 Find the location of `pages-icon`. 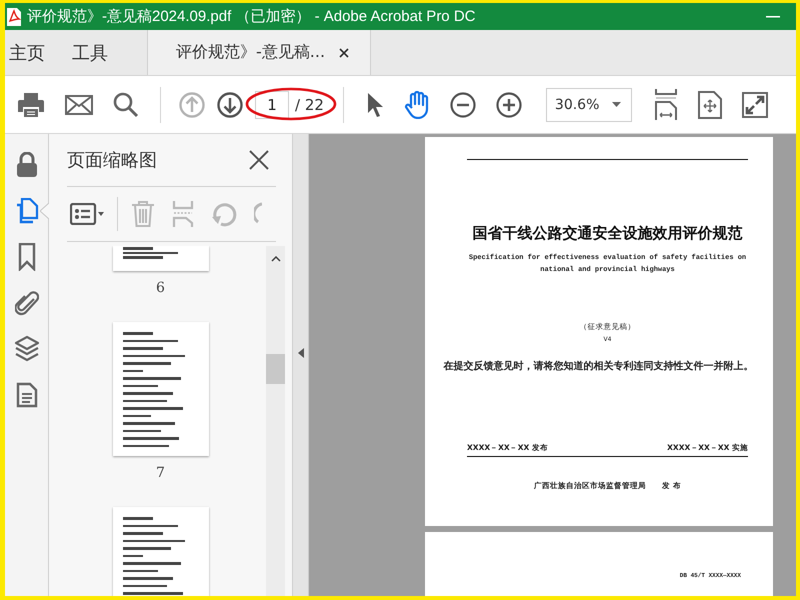

pages-icon is located at coordinates (26, 211).